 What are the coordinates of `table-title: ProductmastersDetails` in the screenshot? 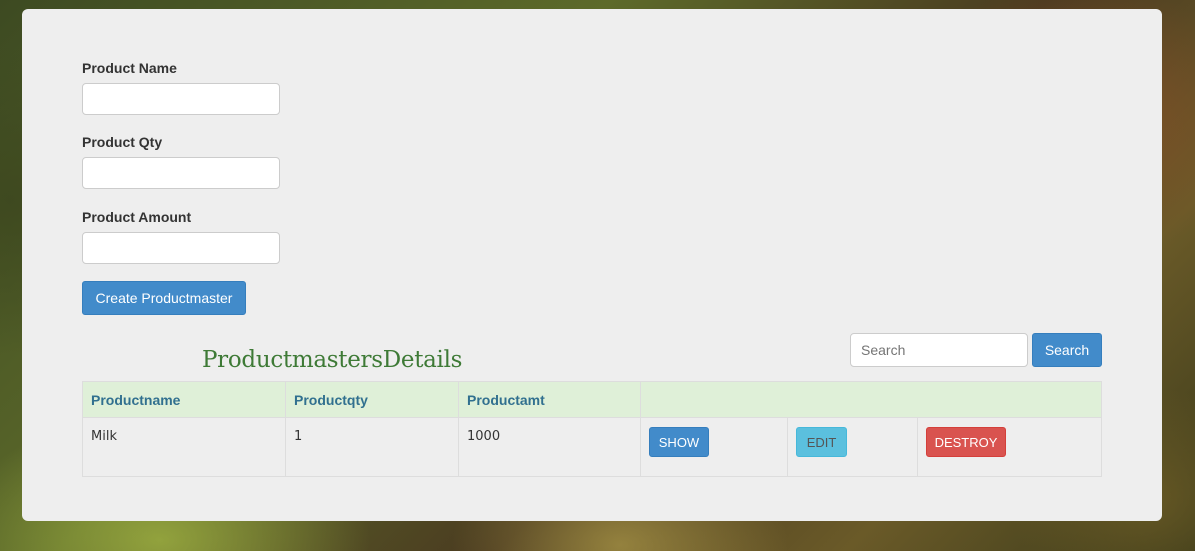 It's located at (332, 360).